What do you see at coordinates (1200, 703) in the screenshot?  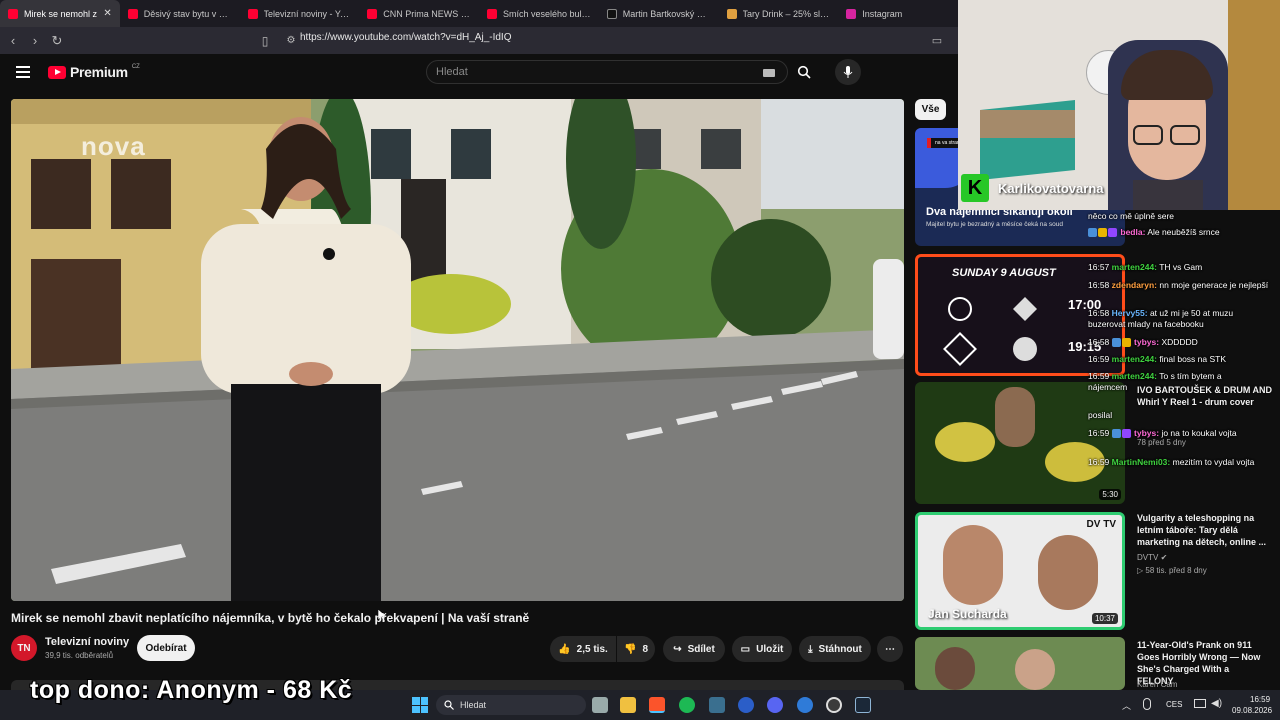 I see `network-icon` at bounding box center [1200, 703].